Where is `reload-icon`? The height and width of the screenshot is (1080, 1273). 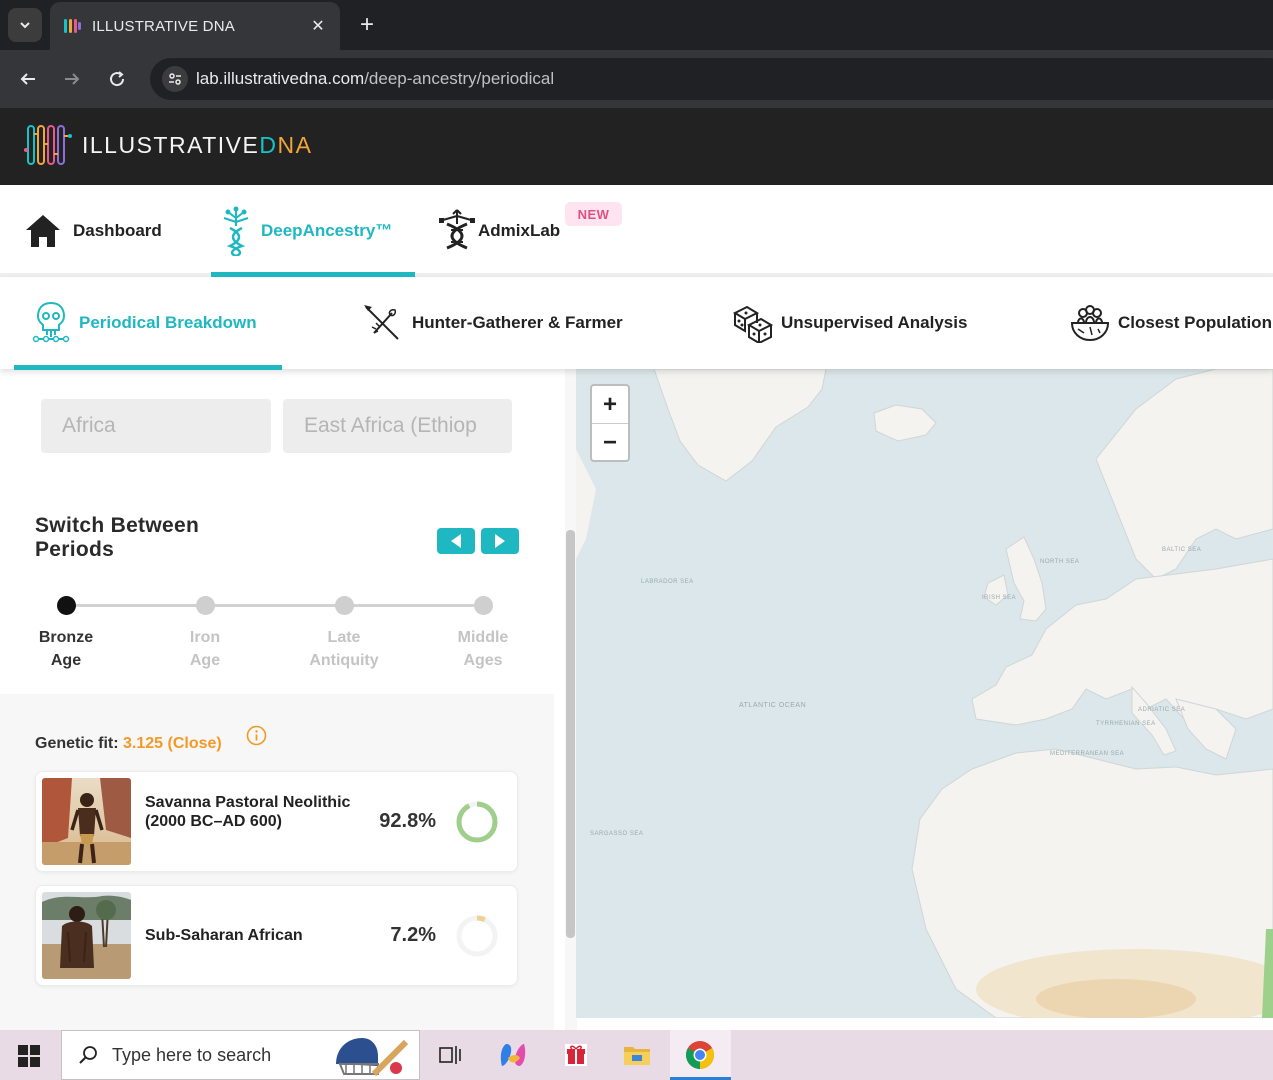
reload-icon is located at coordinates (117, 79).